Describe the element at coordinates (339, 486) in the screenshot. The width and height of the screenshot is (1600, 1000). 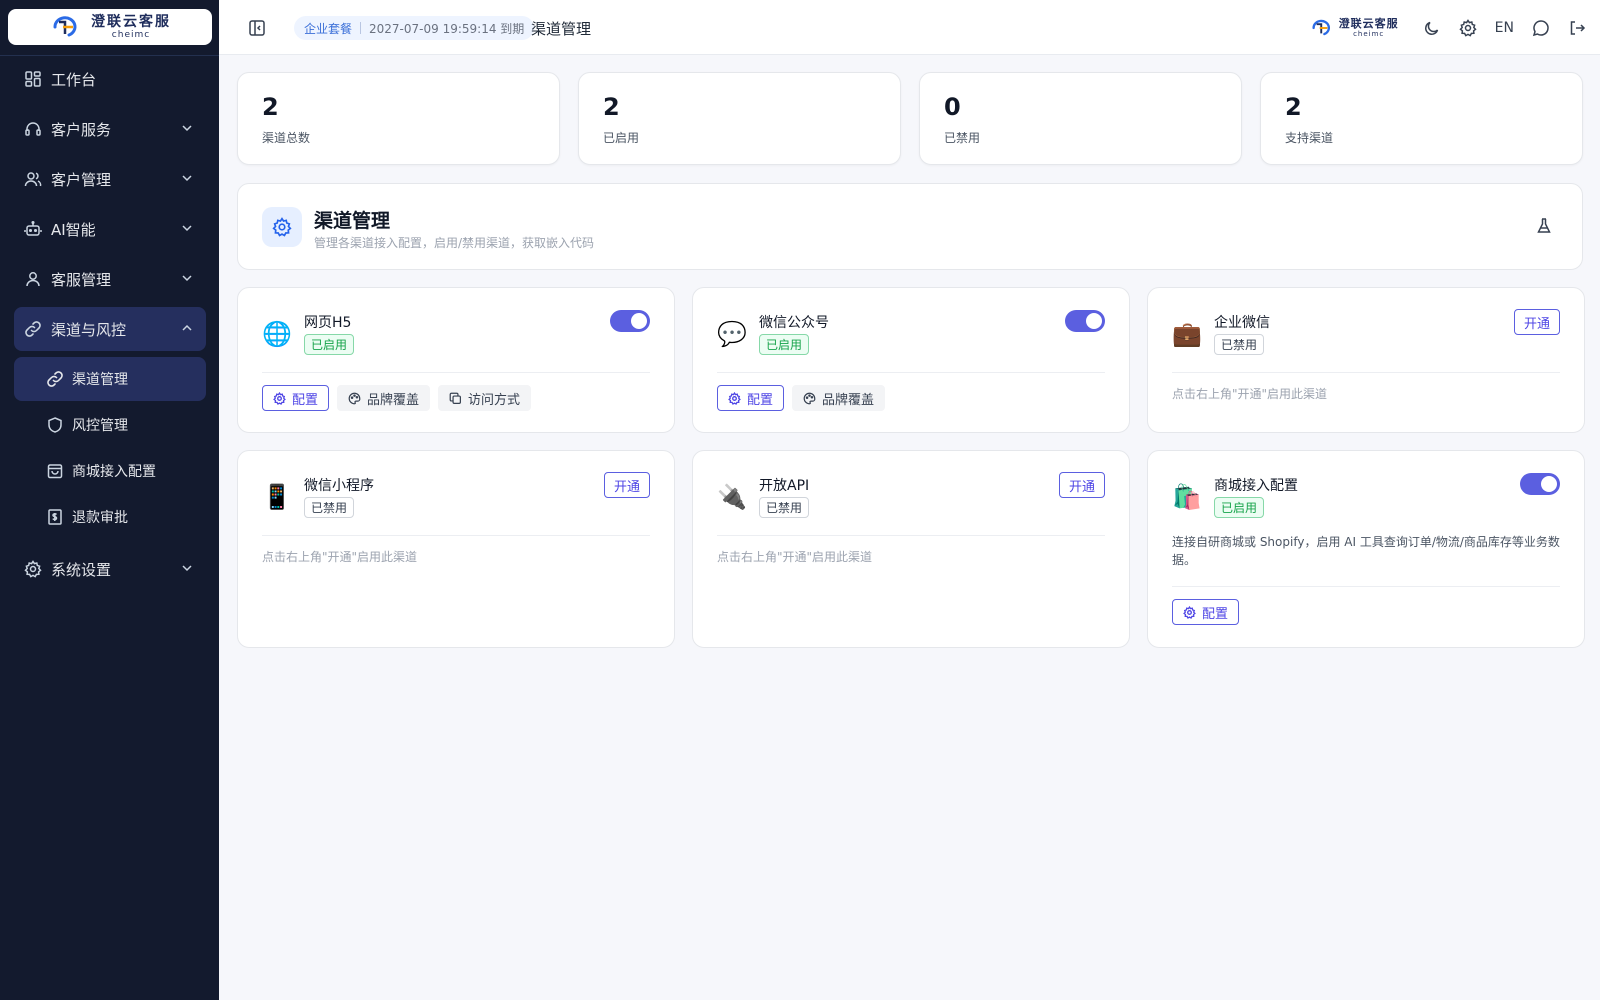
I see `channel-name: 微信小程序` at that location.